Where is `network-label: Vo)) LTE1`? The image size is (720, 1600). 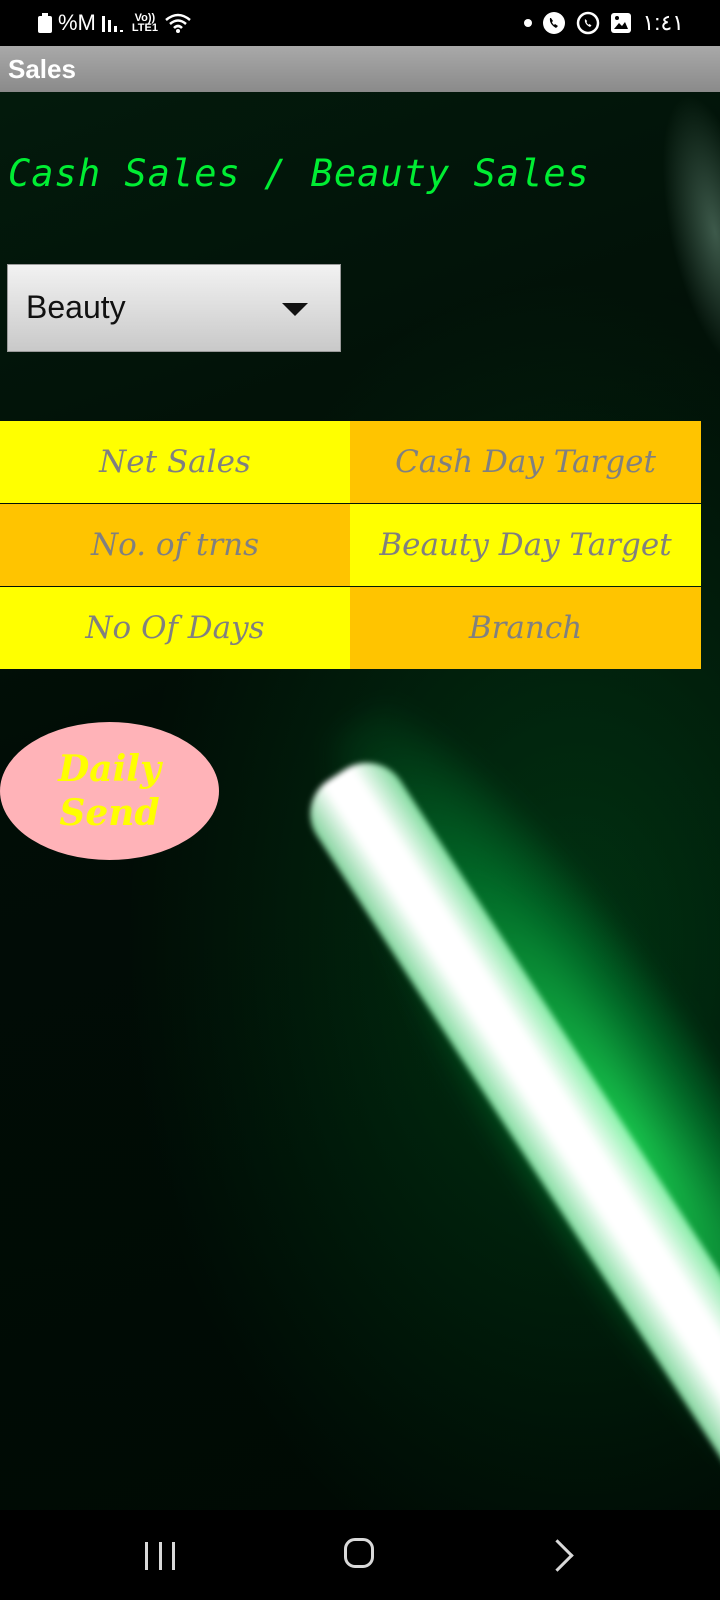 network-label: Vo)) LTE1 is located at coordinates (144, 23).